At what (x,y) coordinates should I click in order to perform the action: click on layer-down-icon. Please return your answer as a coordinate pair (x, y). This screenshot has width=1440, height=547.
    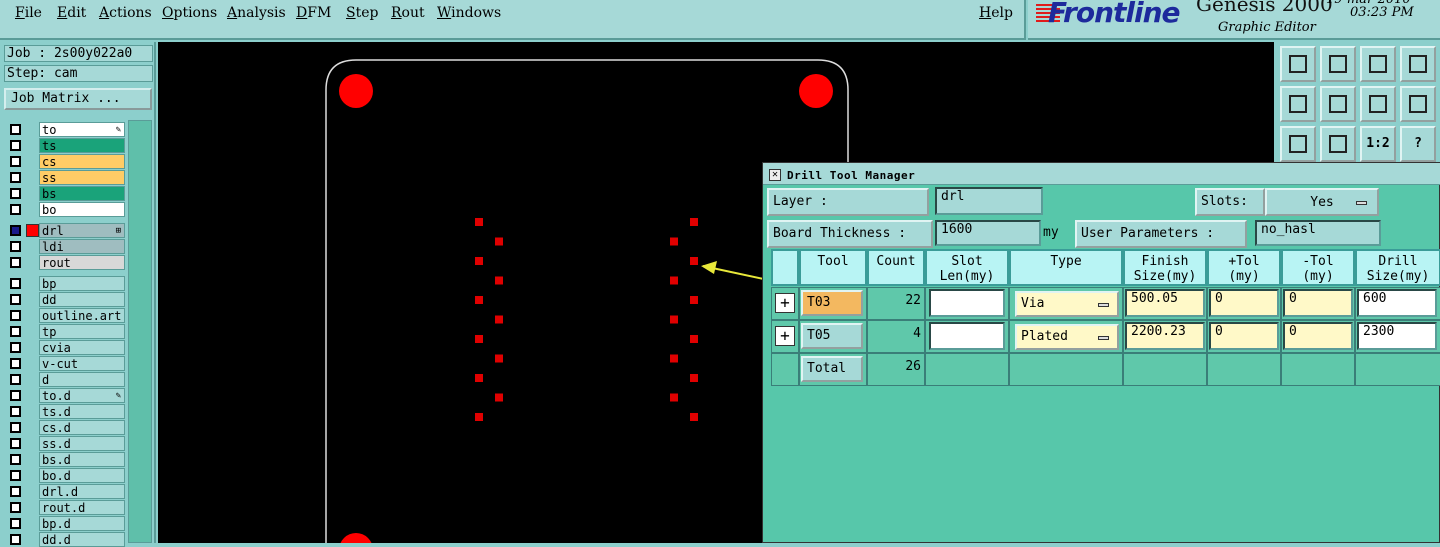
    Looking at the image, I should click on (1338, 64).